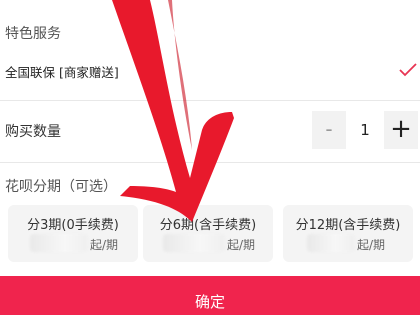 The width and height of the screenshot is (420, 328). I want to click on quantity-value: 1, so click(365, 130).